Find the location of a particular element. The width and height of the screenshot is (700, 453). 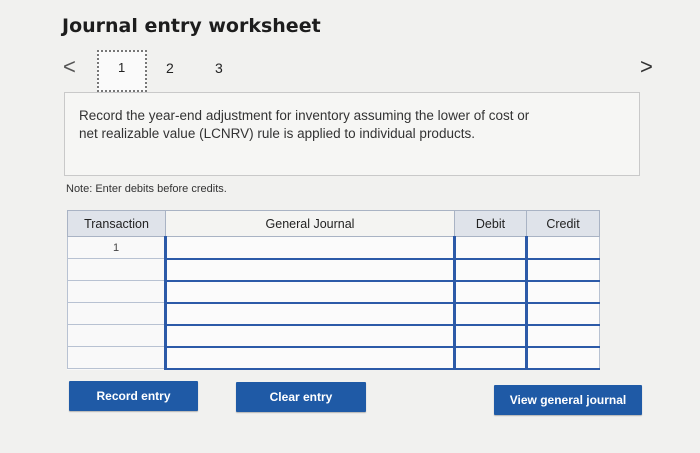

page-title: Journal entry worksheet is located at coordinates (191, 26).